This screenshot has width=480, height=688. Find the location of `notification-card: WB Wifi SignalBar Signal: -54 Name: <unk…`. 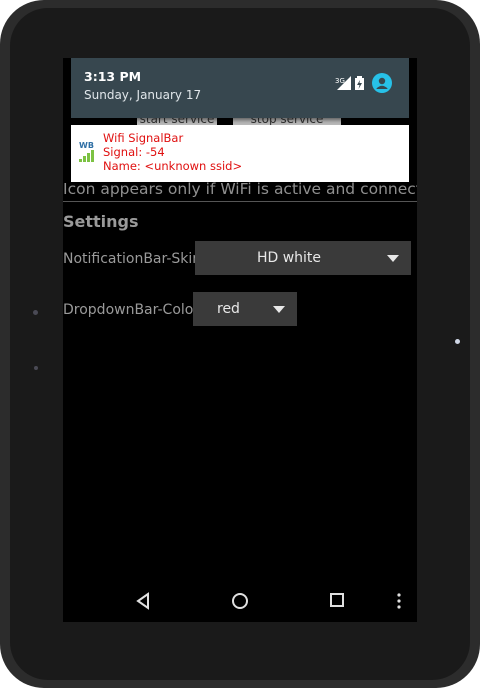

notification-card: WB Wifi SignalBar Signal: -54 Name: <unk… is located at coordinates (240, 153).